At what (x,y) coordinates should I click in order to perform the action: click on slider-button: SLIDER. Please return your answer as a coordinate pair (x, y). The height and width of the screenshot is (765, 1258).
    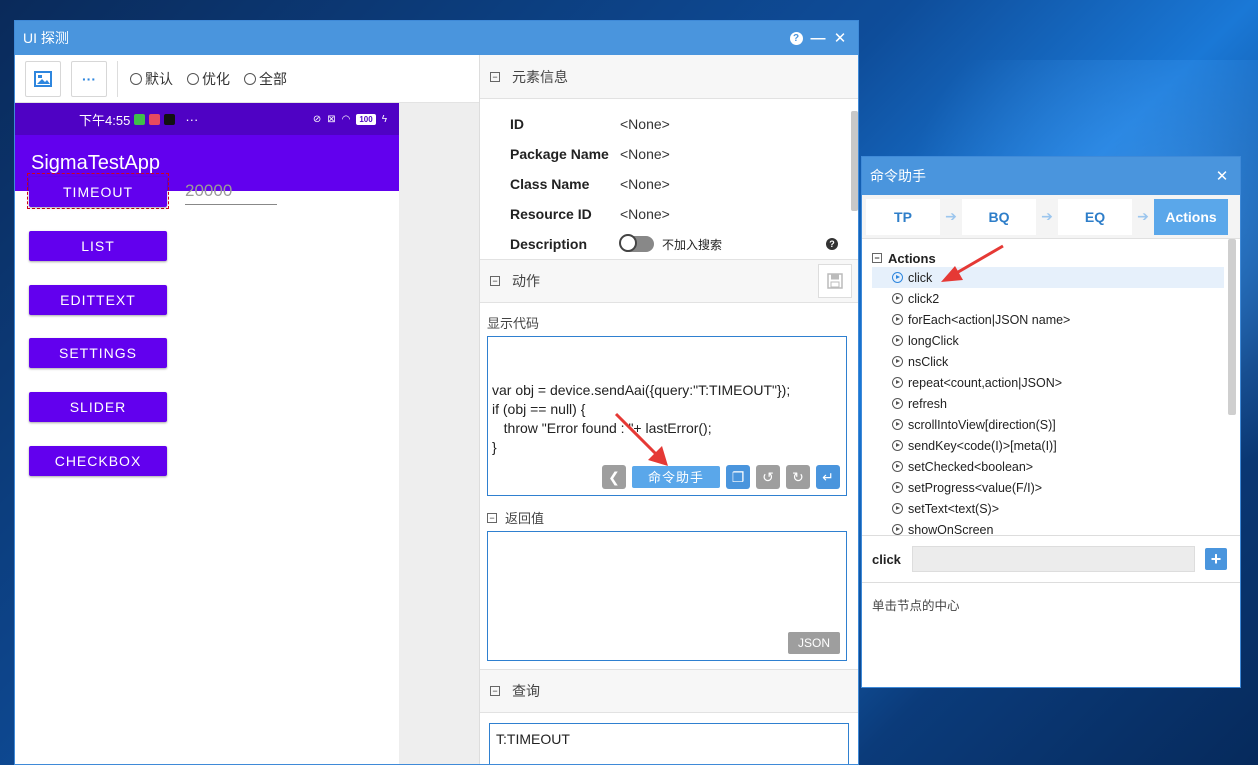
    Looking at the image, I should click on (98, 407).